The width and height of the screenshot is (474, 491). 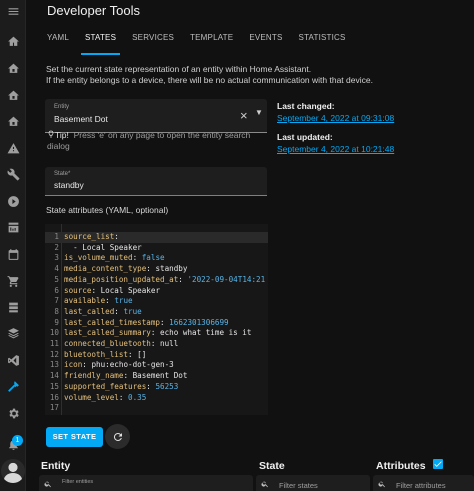 What do you see at coordinates (13, 360) in the screenshot?
I see `vscode-icon` at bounding box center [13, 360].